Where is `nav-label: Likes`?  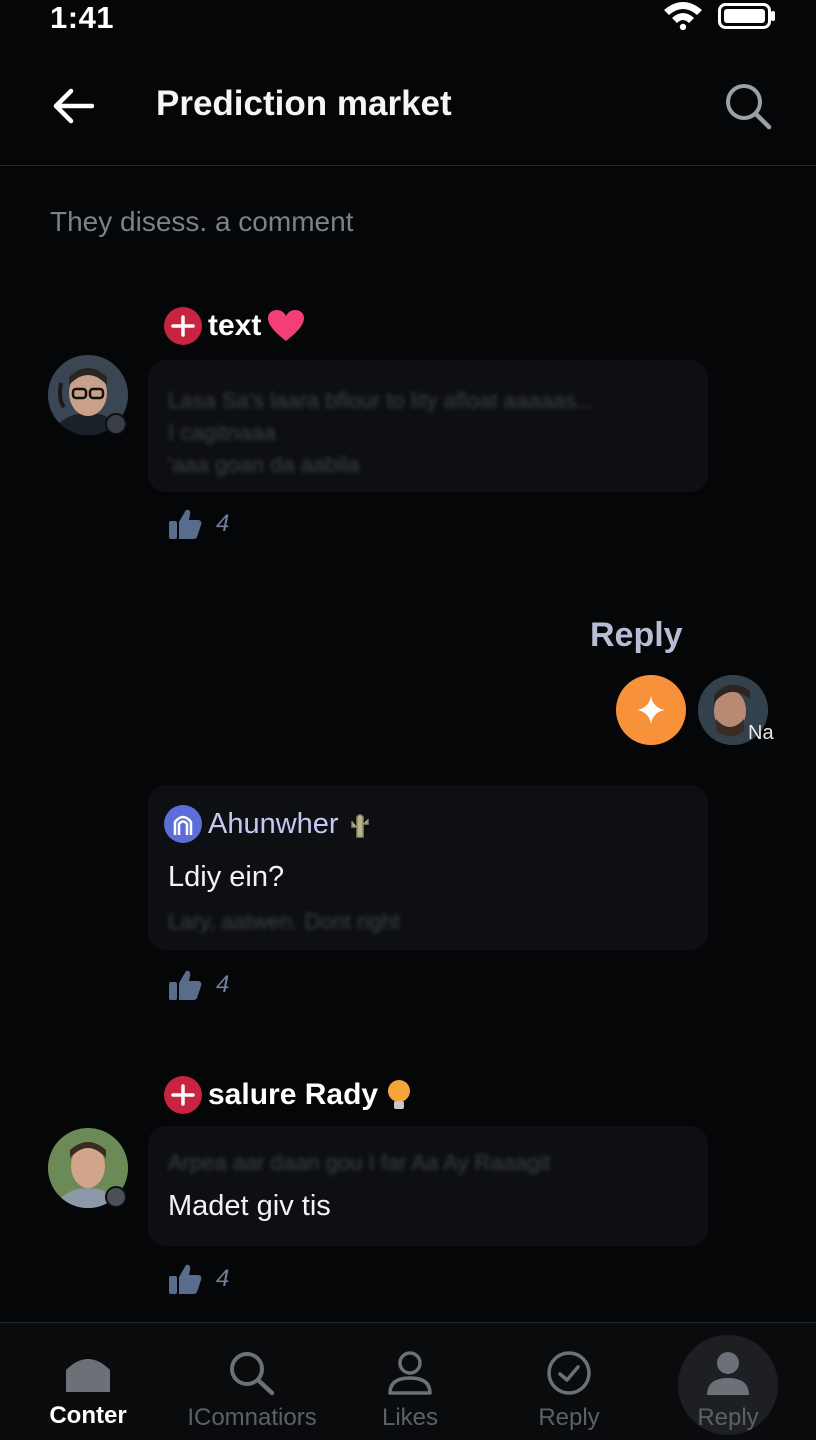
nav-label: Likes is located at coordinates (410, 1417).